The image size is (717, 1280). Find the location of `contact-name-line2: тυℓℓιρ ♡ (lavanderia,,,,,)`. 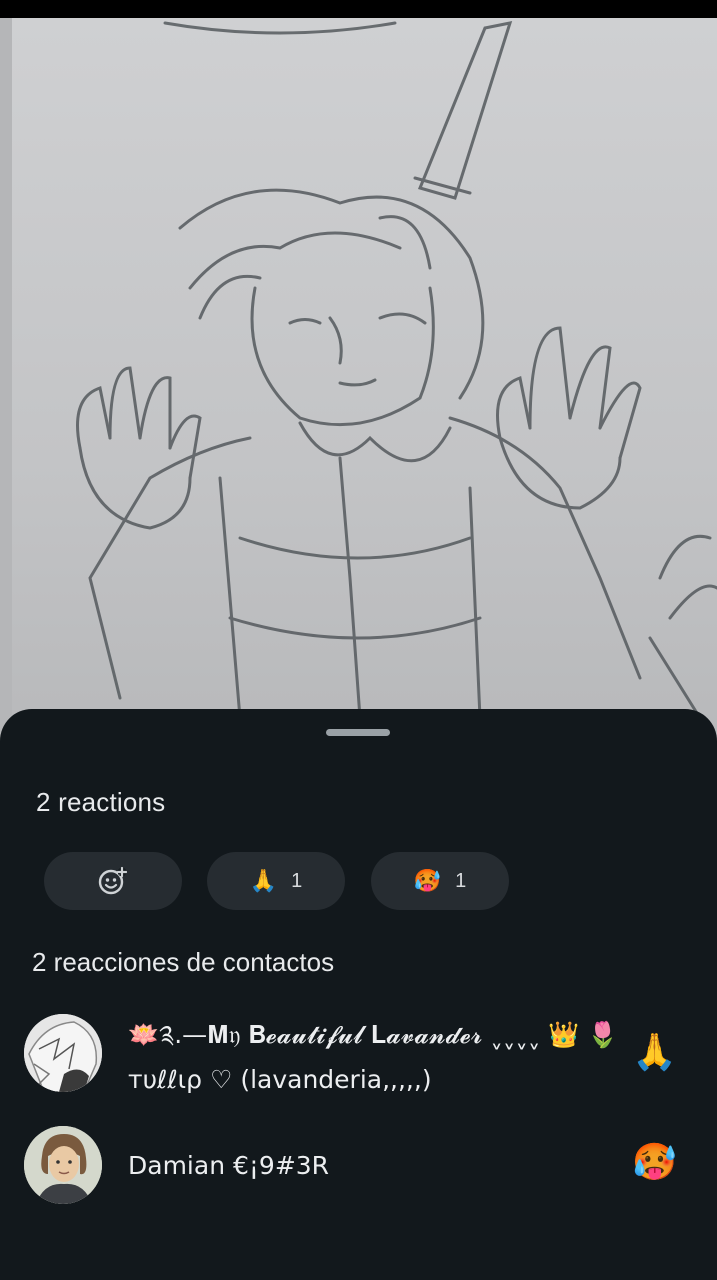

contact-name-line2: тυℓℓιρ ♡ (lavanderia,,,,,) is located at coordinates (280, 1079).